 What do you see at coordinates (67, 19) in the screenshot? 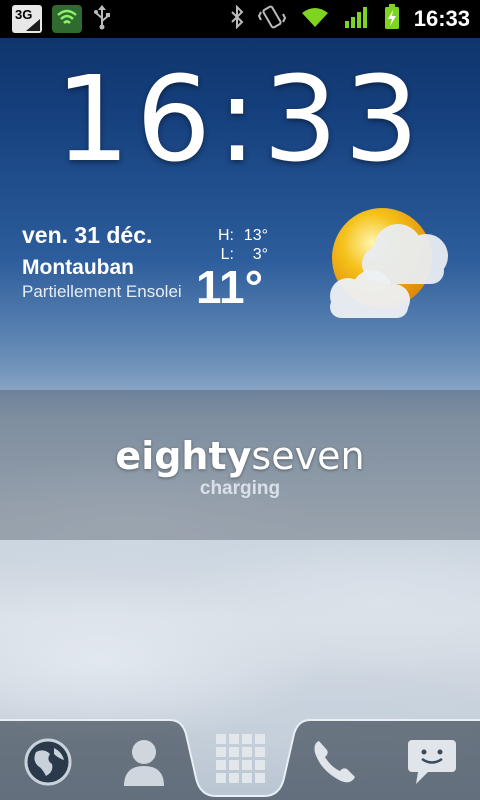
I see `shield-icon` at bounding box center [67, 19].